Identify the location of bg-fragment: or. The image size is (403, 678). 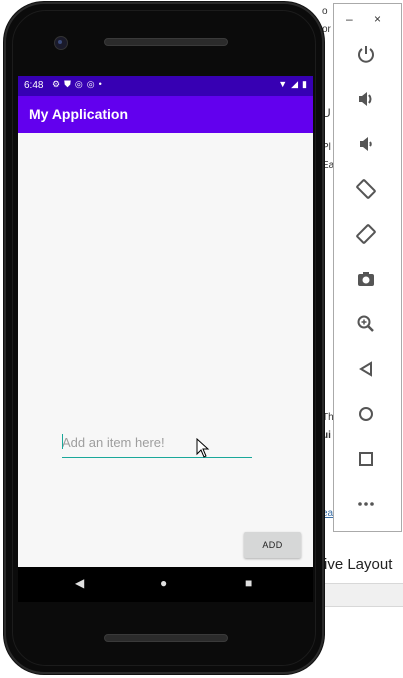
(326, 29).